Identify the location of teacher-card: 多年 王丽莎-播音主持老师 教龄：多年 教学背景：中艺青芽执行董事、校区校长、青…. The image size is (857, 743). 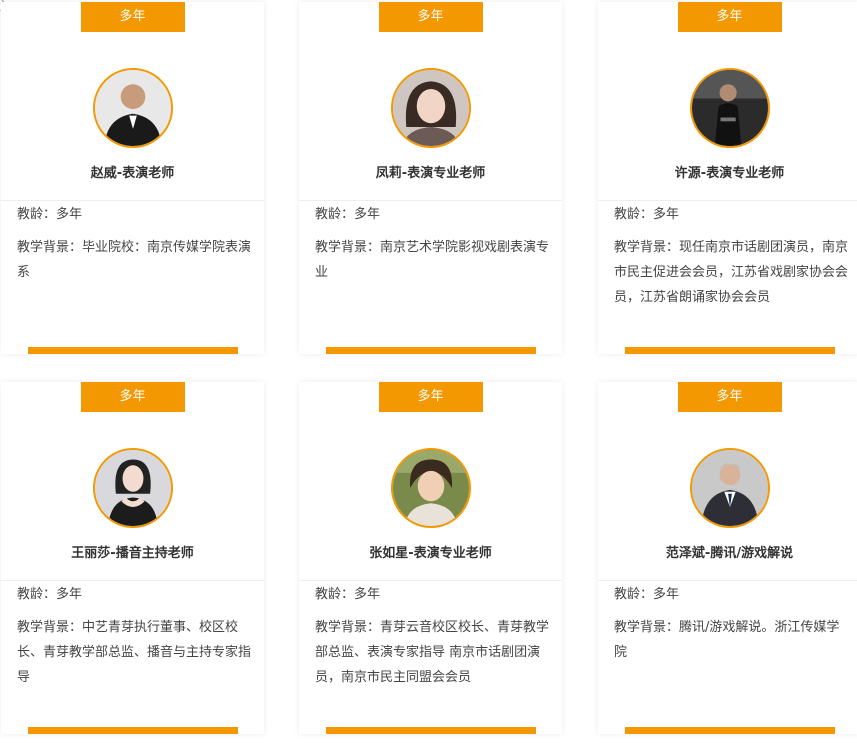
(132, 558).